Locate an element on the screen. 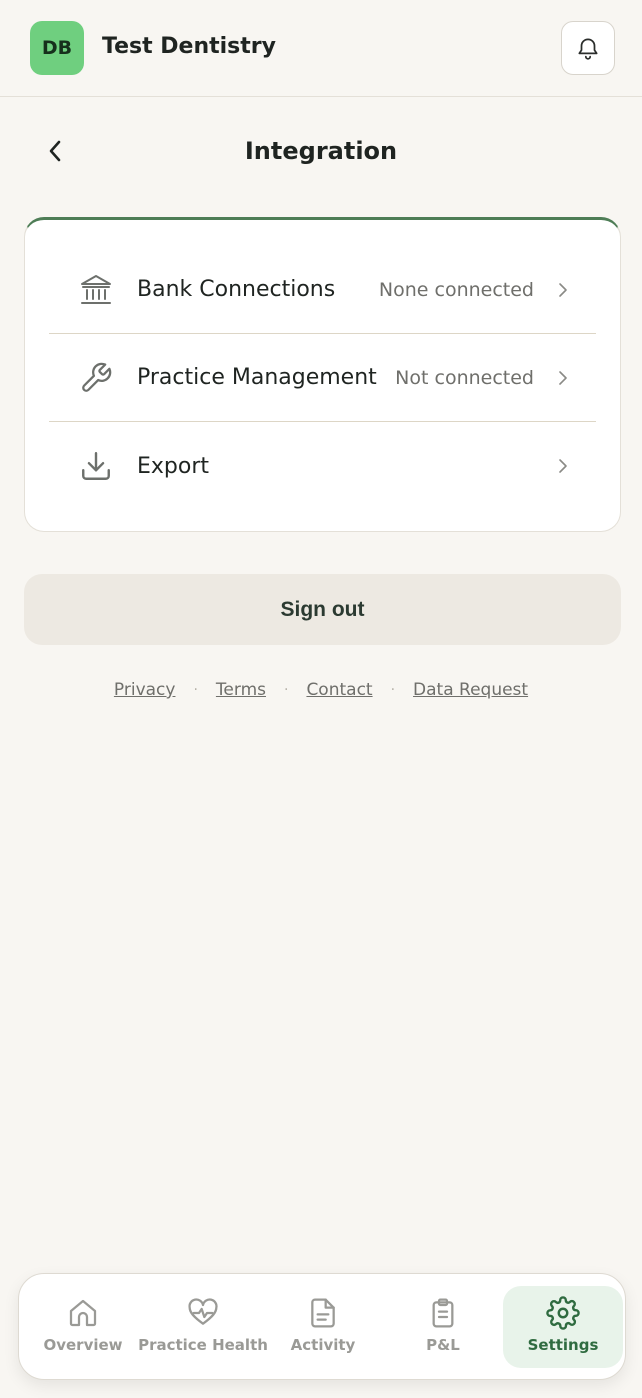 This screenshot has width=642, height=1398. integration-status: None connected is located at coordinates (456, 289).